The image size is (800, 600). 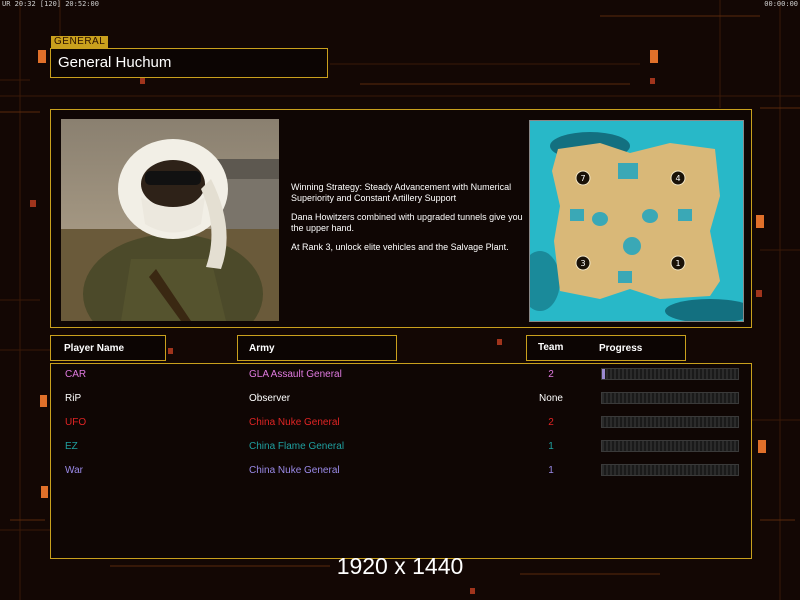 I want to click on player-name: UFO, so click(x=76, y=422).